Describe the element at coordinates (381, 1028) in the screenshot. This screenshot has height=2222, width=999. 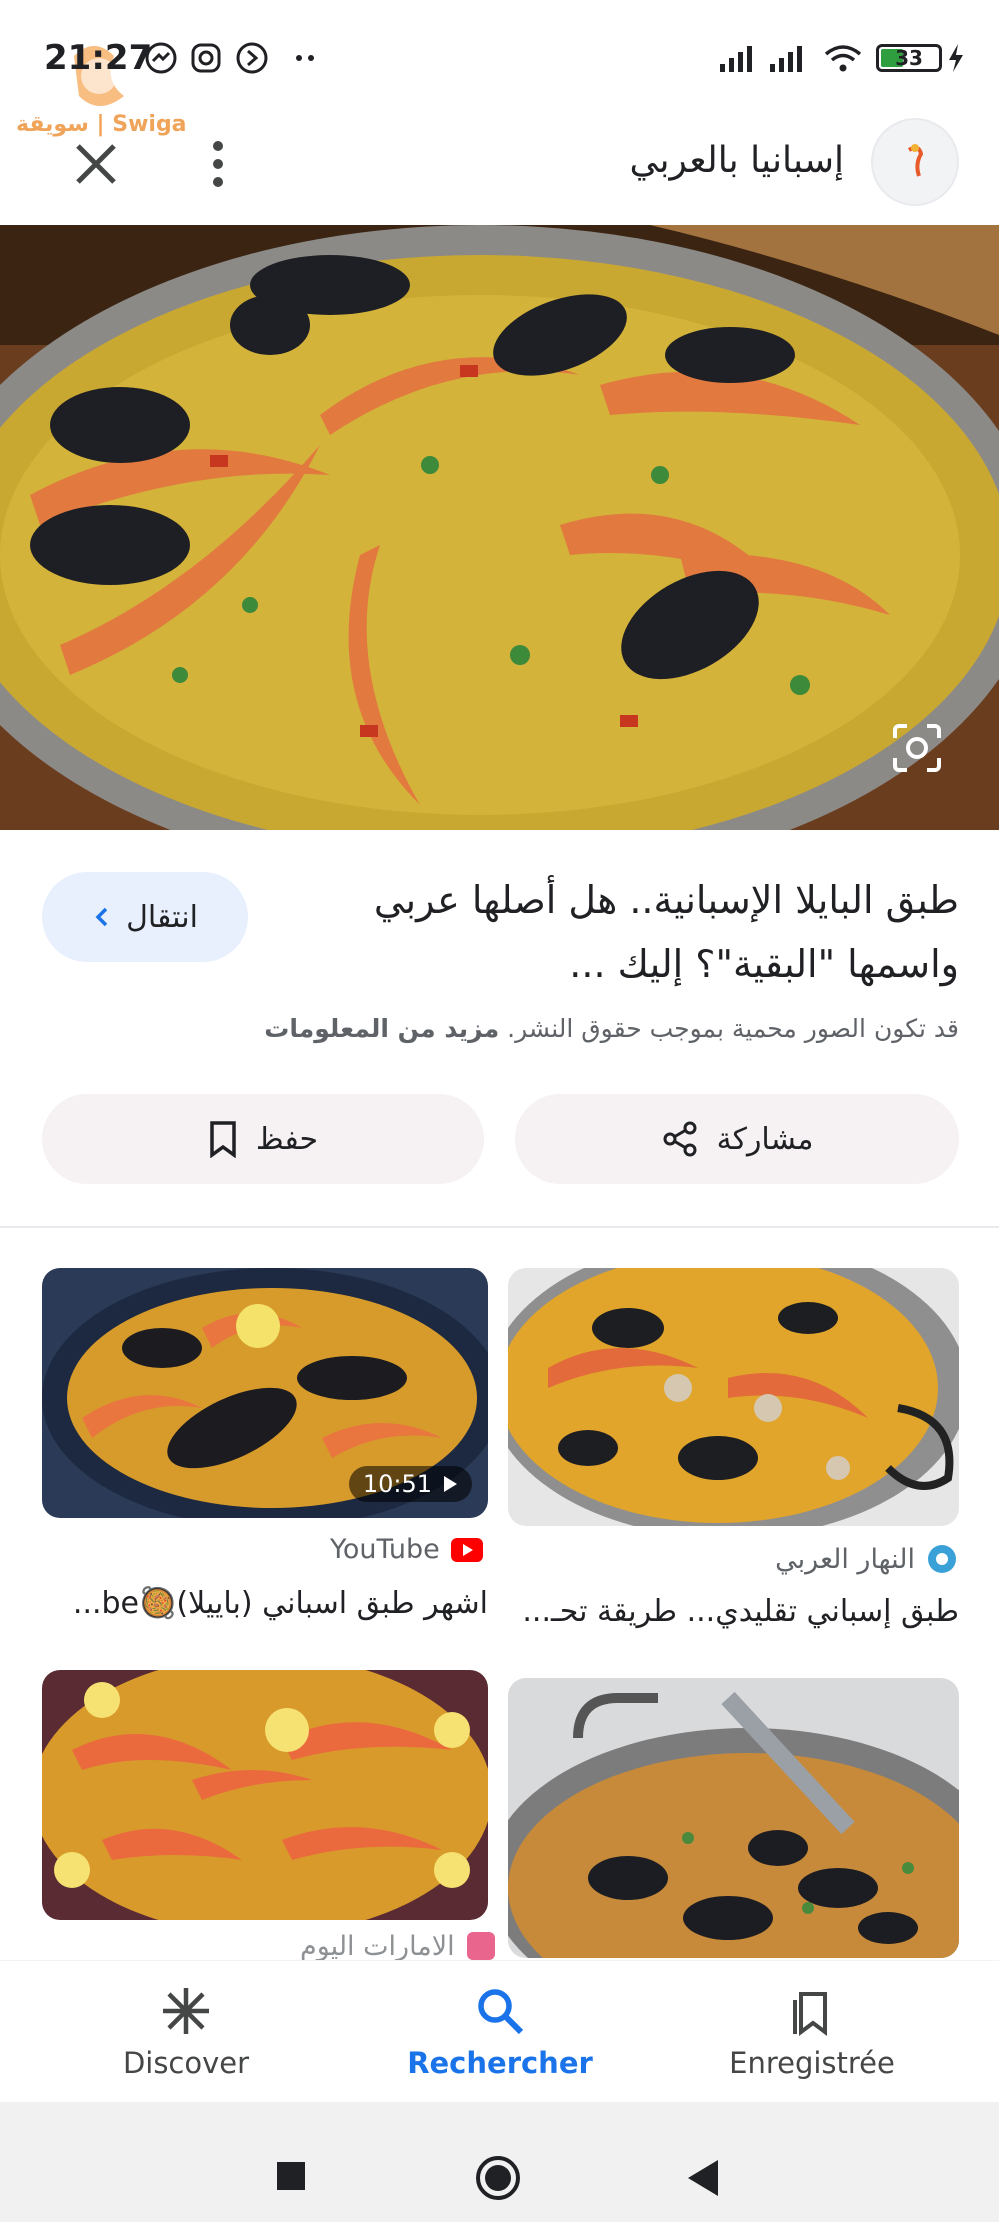
I see `more-info-link: مزيد من المعلومات` at that location.